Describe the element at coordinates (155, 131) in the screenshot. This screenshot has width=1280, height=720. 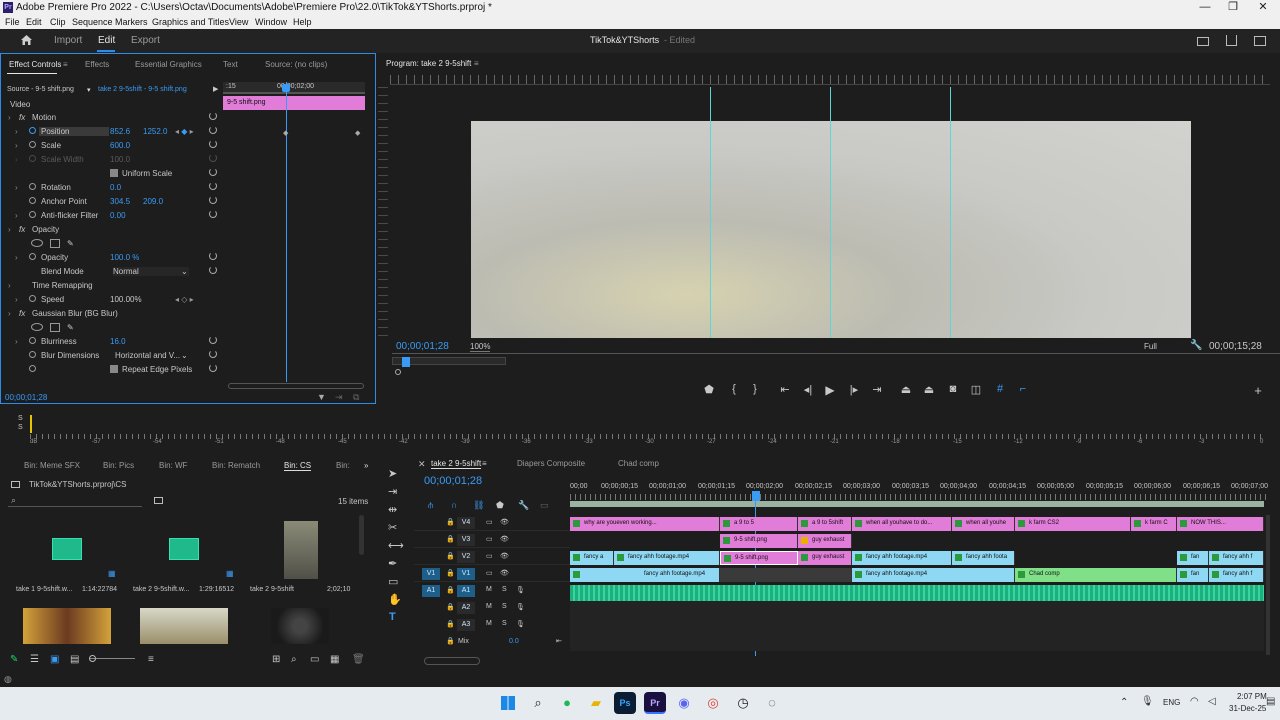
I see `position-y: 1252.0` at that location.